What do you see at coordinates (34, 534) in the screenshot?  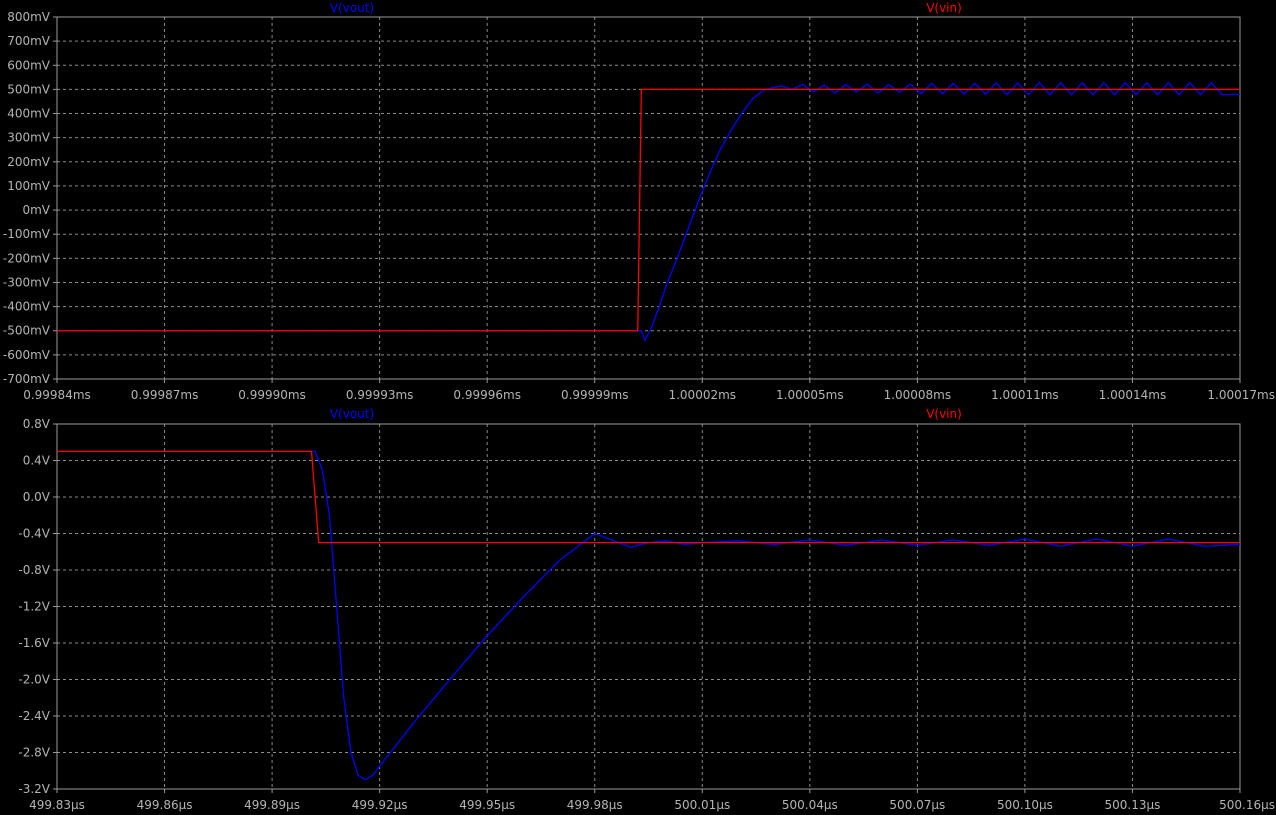 I see `y-tick-label: -0.4V` at bounding box center [34, 534].